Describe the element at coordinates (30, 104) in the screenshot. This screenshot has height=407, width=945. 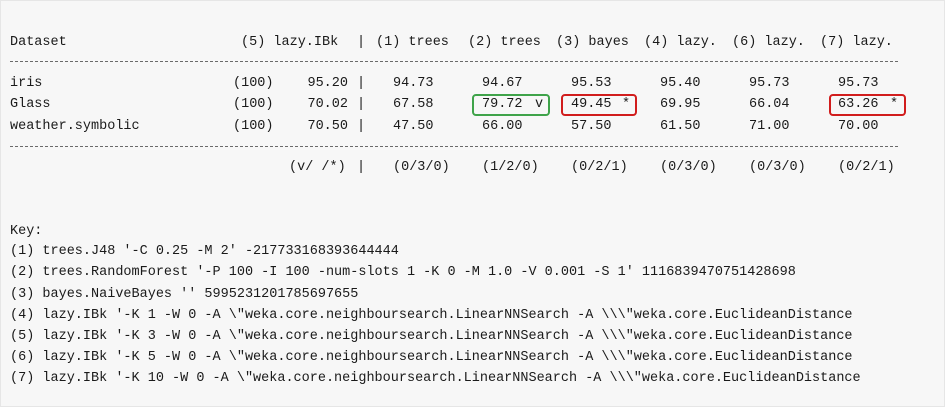
I see `row-dataset-name: Glass` at that location.